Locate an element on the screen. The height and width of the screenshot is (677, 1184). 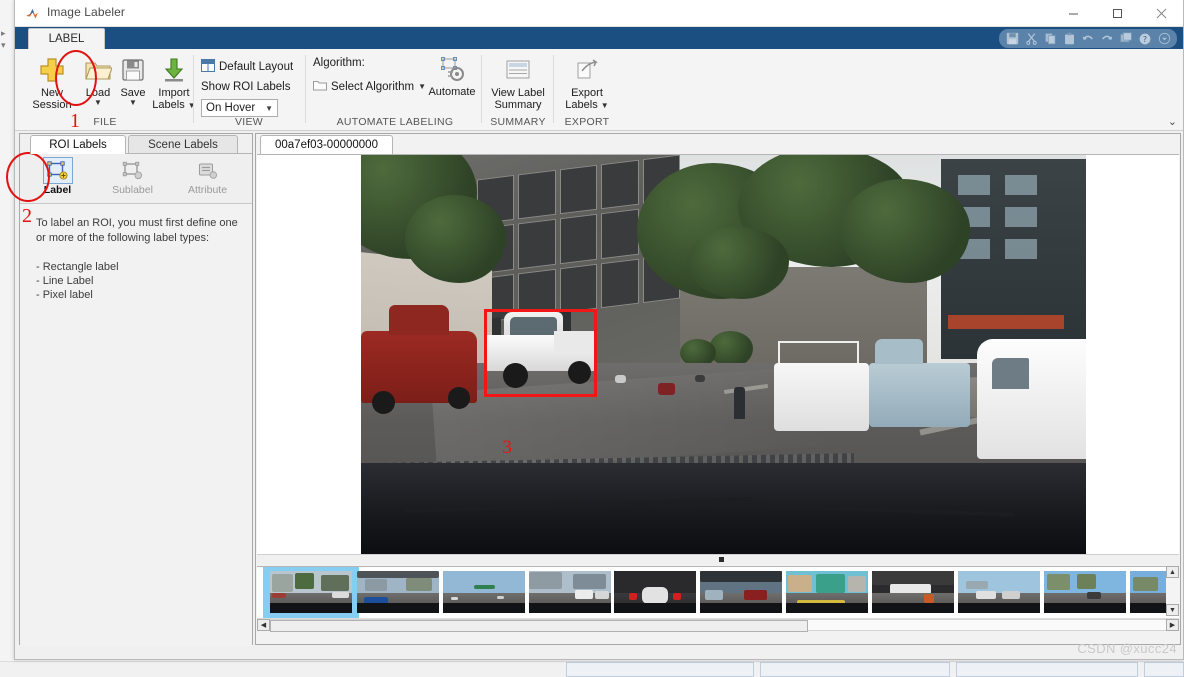
photo-pedestrian is located at coordinates (739, 403).